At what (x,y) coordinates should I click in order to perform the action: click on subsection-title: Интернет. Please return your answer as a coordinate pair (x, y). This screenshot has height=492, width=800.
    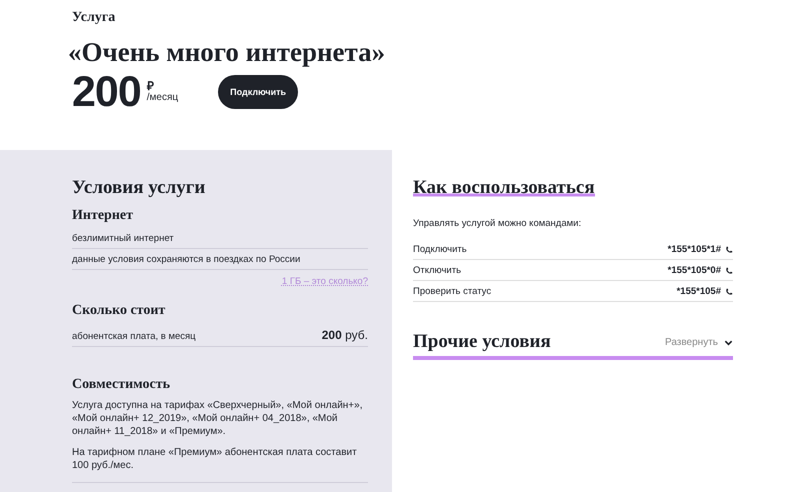
    Looking at the image, I should click on (103, 216).